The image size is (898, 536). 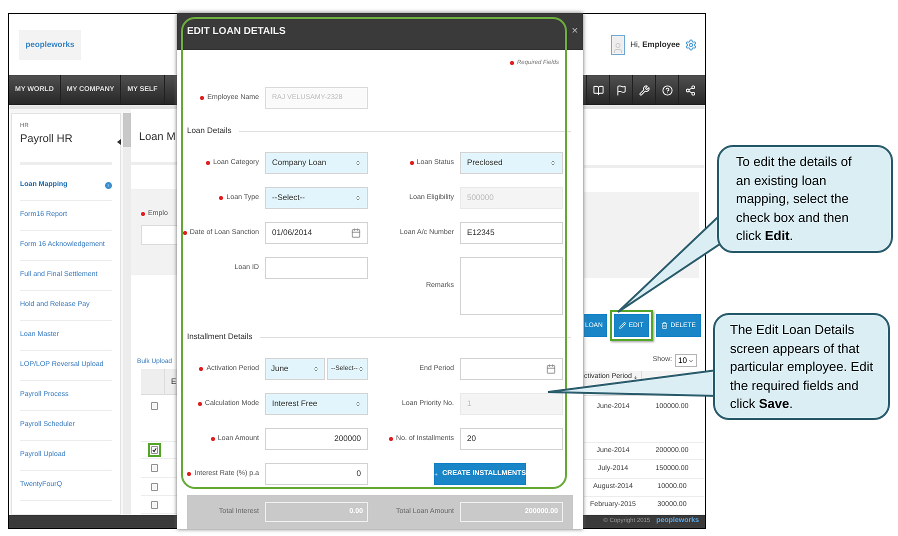 I want to click on close-button: ×, so click(x=575, y=31).